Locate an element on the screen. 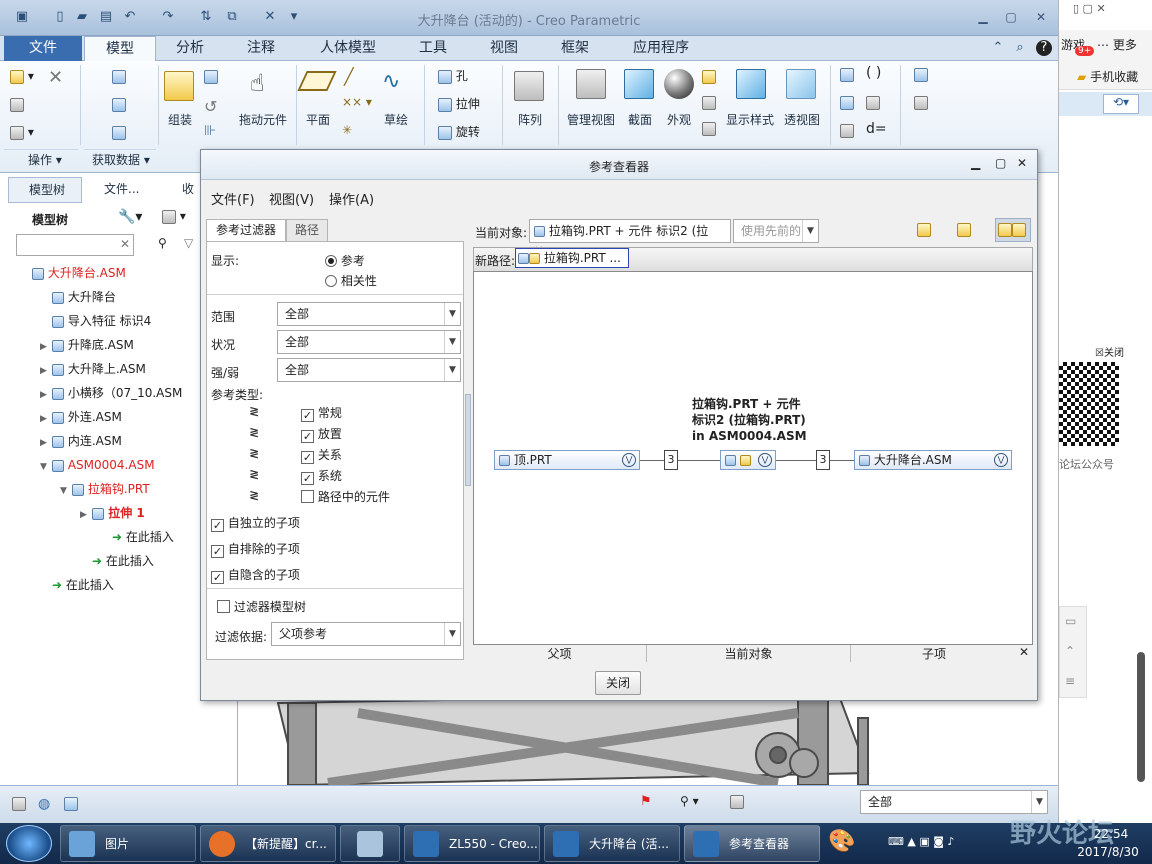  back-button: ⟲▾ is located at coordinates (1121, 104).